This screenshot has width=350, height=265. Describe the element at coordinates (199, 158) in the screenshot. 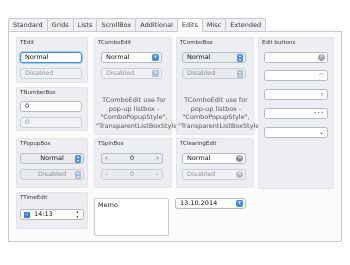

I see `tclearingedit-normal-value: Normal` at that location.